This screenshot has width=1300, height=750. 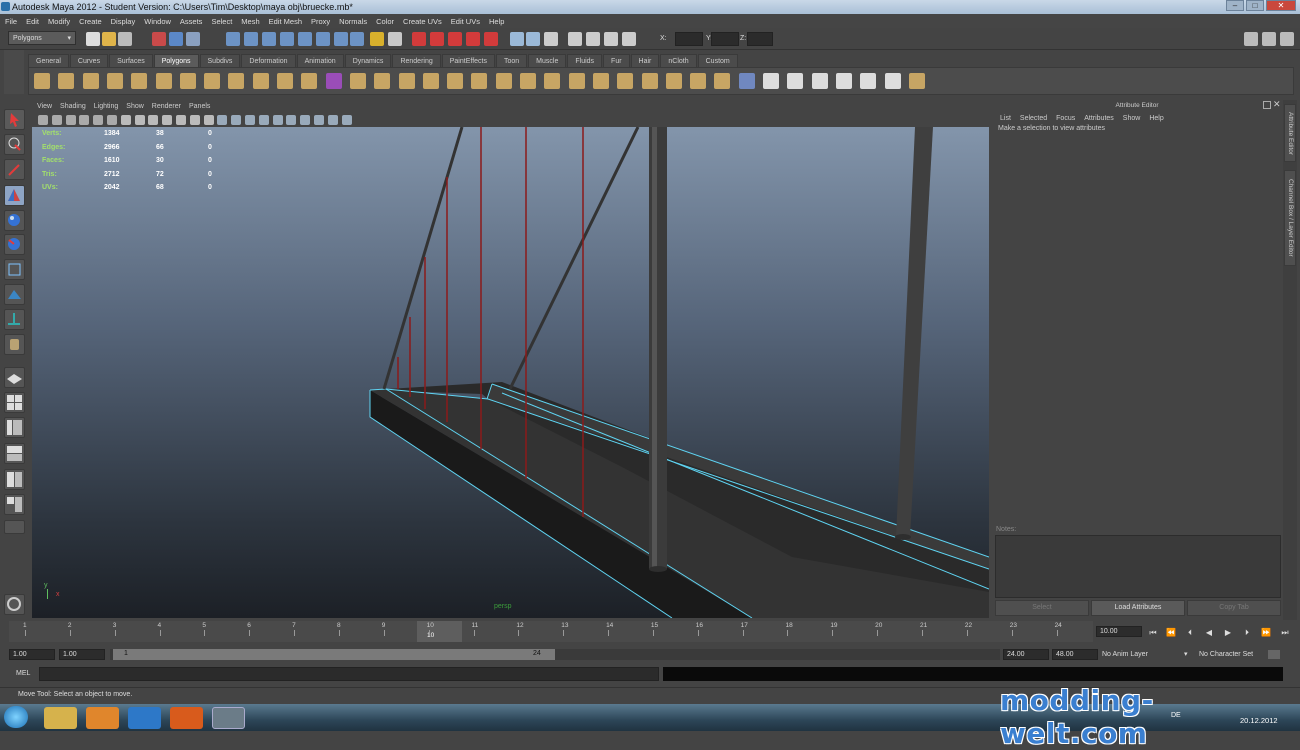 I want to click on poly-smooth-icon, so click(x=430, y=81).